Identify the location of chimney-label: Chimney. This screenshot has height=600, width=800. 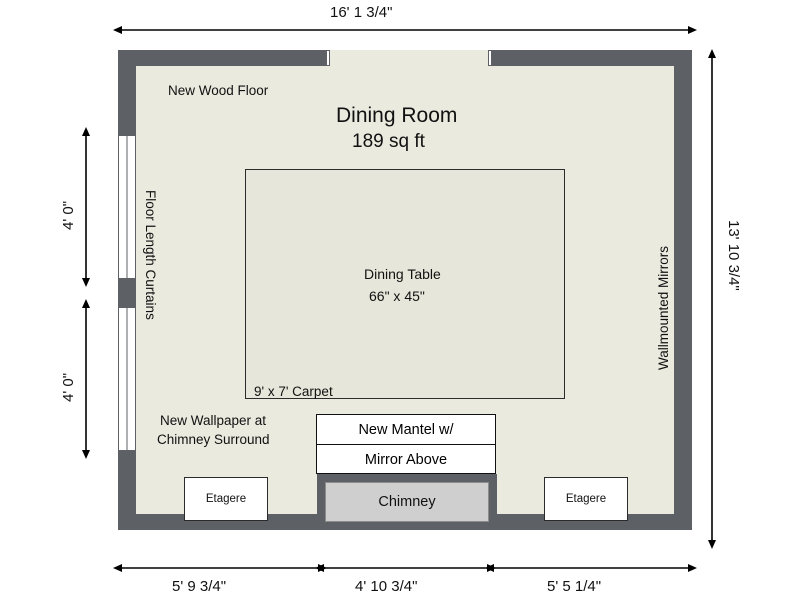
(407, 502).